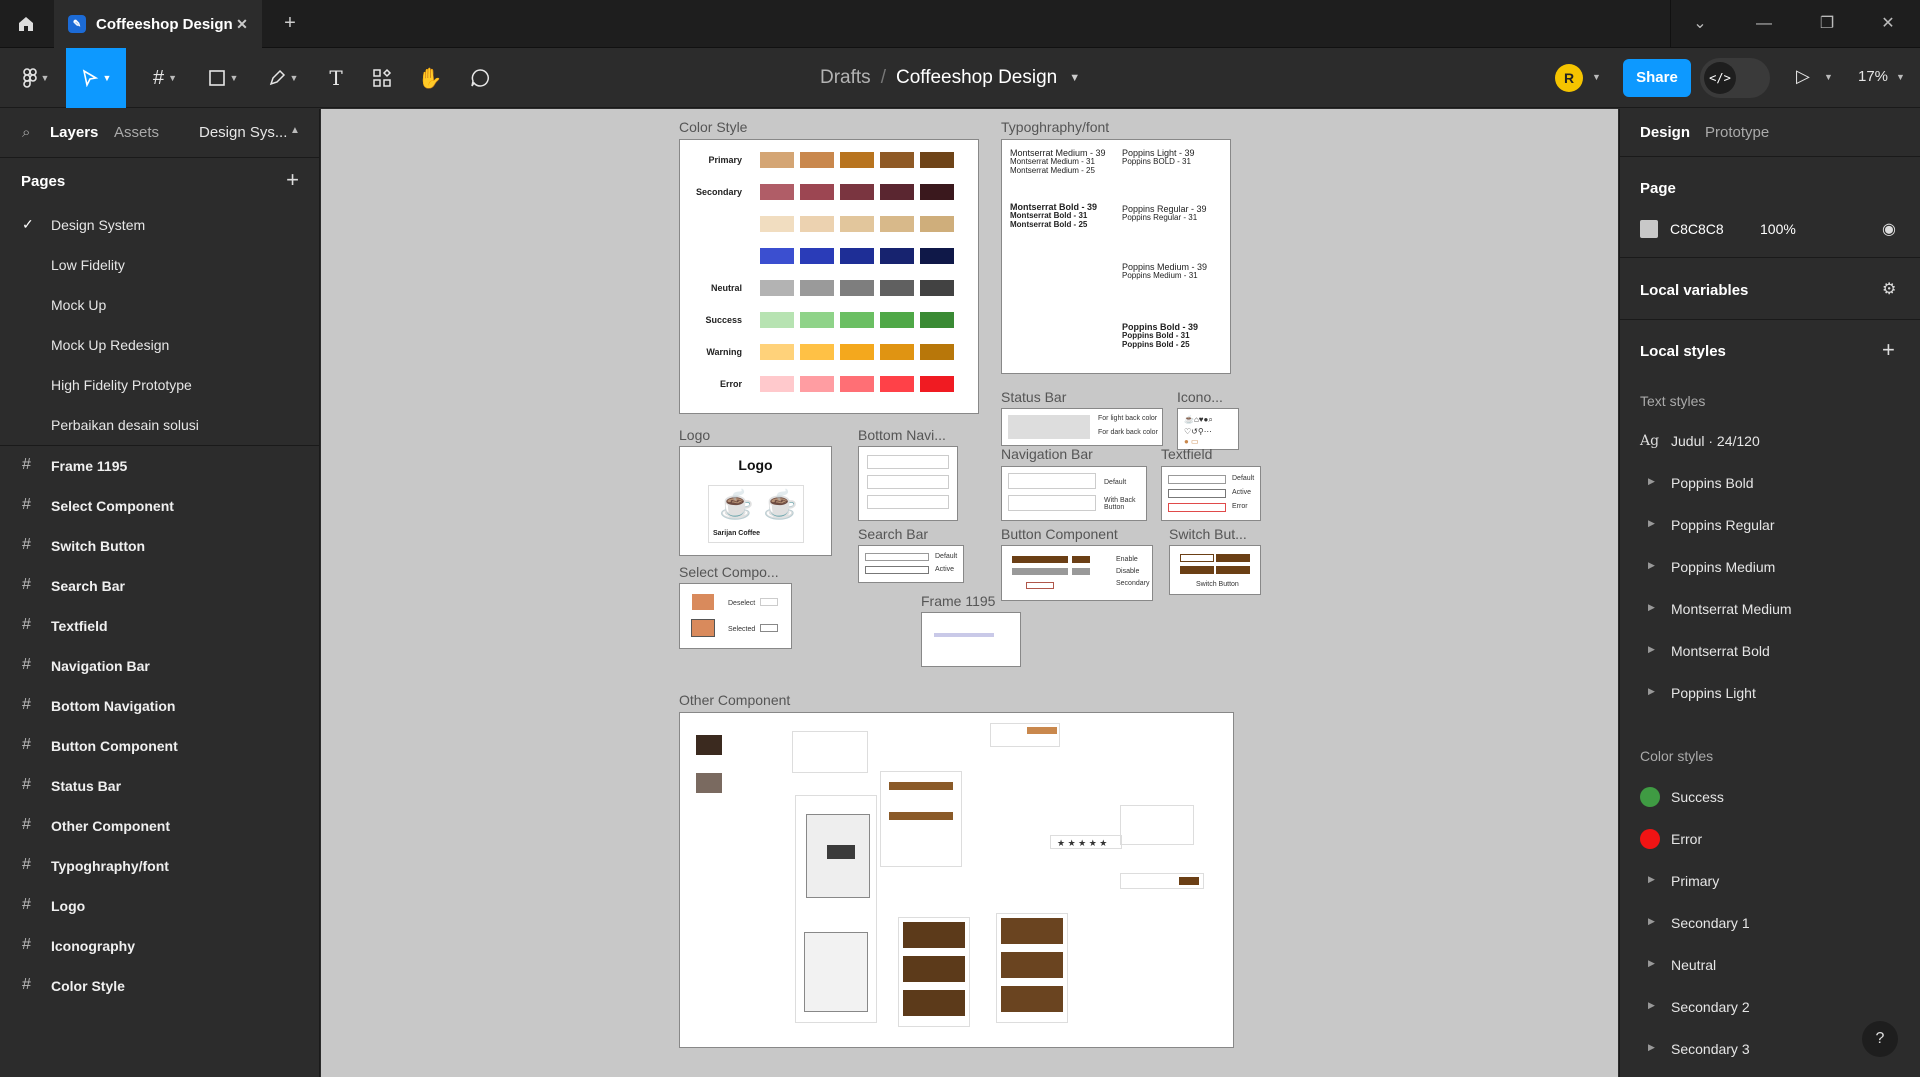 The width and height of the screenshot is (1920, 1077). I want to click on frame-label-color-style: Color Style, so click(713, 127).